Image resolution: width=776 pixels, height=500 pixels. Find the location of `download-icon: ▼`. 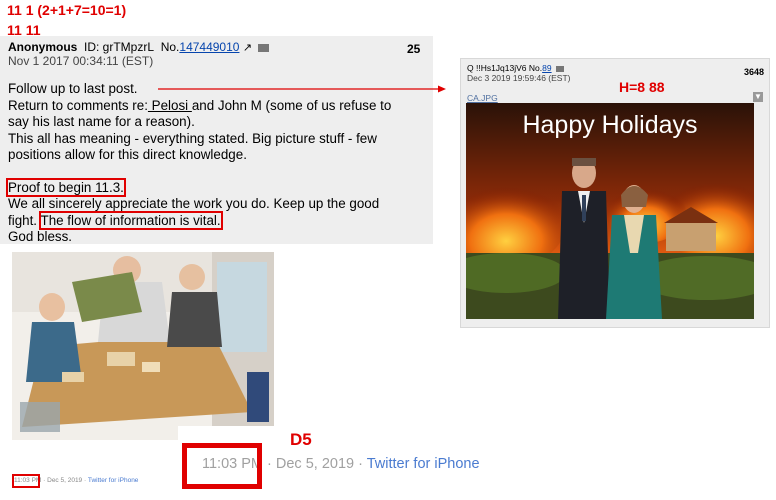

download-icon: ▼ is located at coordinates (758, 97).